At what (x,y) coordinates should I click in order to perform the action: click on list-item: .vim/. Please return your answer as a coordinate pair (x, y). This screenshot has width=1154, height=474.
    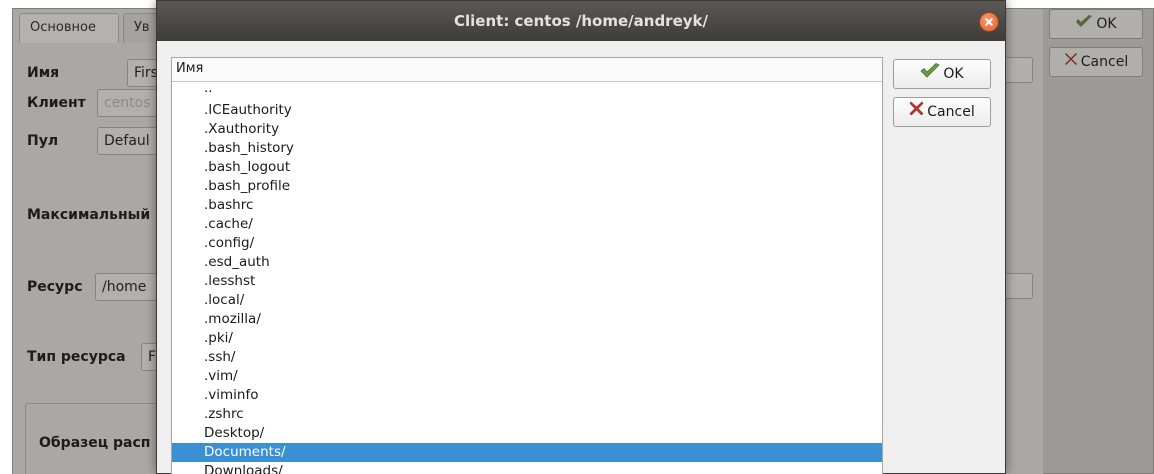
    Looking at the image, I should click on (527, 376).